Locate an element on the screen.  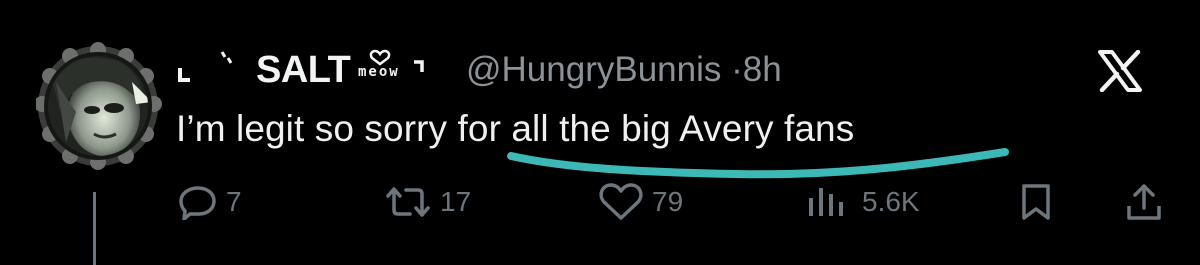
like-count: 79 is located at coordinates (668, 201).